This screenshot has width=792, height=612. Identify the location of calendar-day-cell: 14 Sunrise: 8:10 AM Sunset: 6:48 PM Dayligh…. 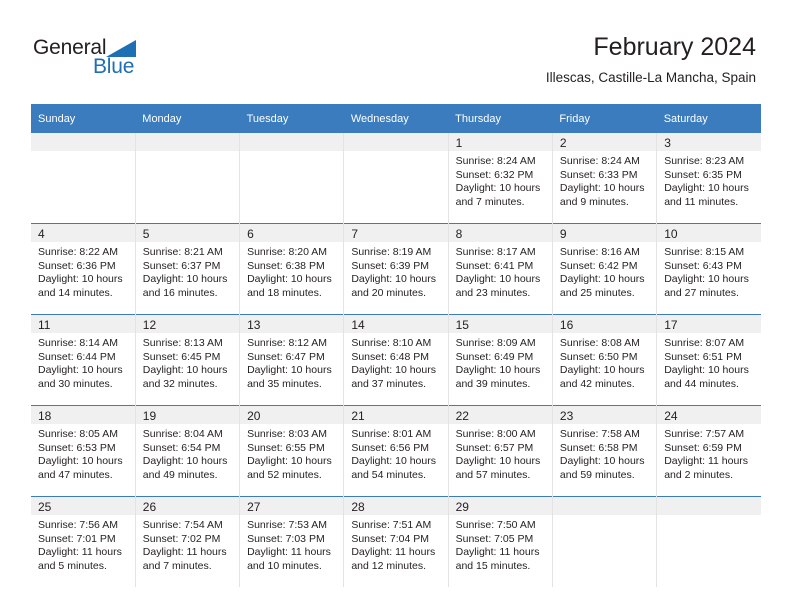
(396, 360).